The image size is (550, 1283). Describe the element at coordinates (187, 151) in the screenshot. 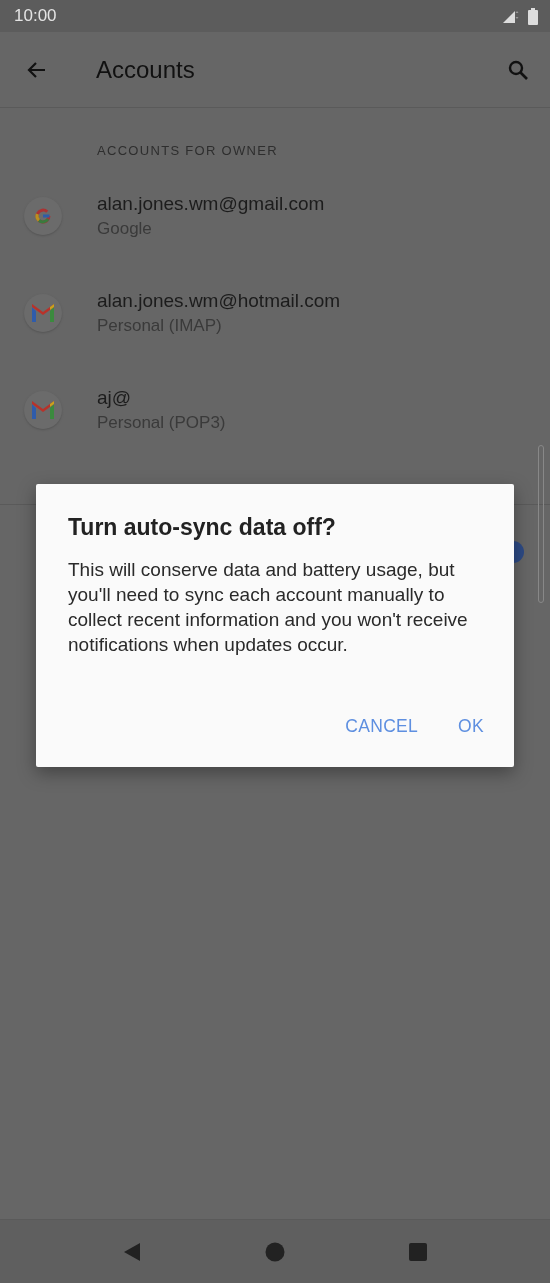

I see `section-header: ACCOUNTS FOR OWNER` at that location.